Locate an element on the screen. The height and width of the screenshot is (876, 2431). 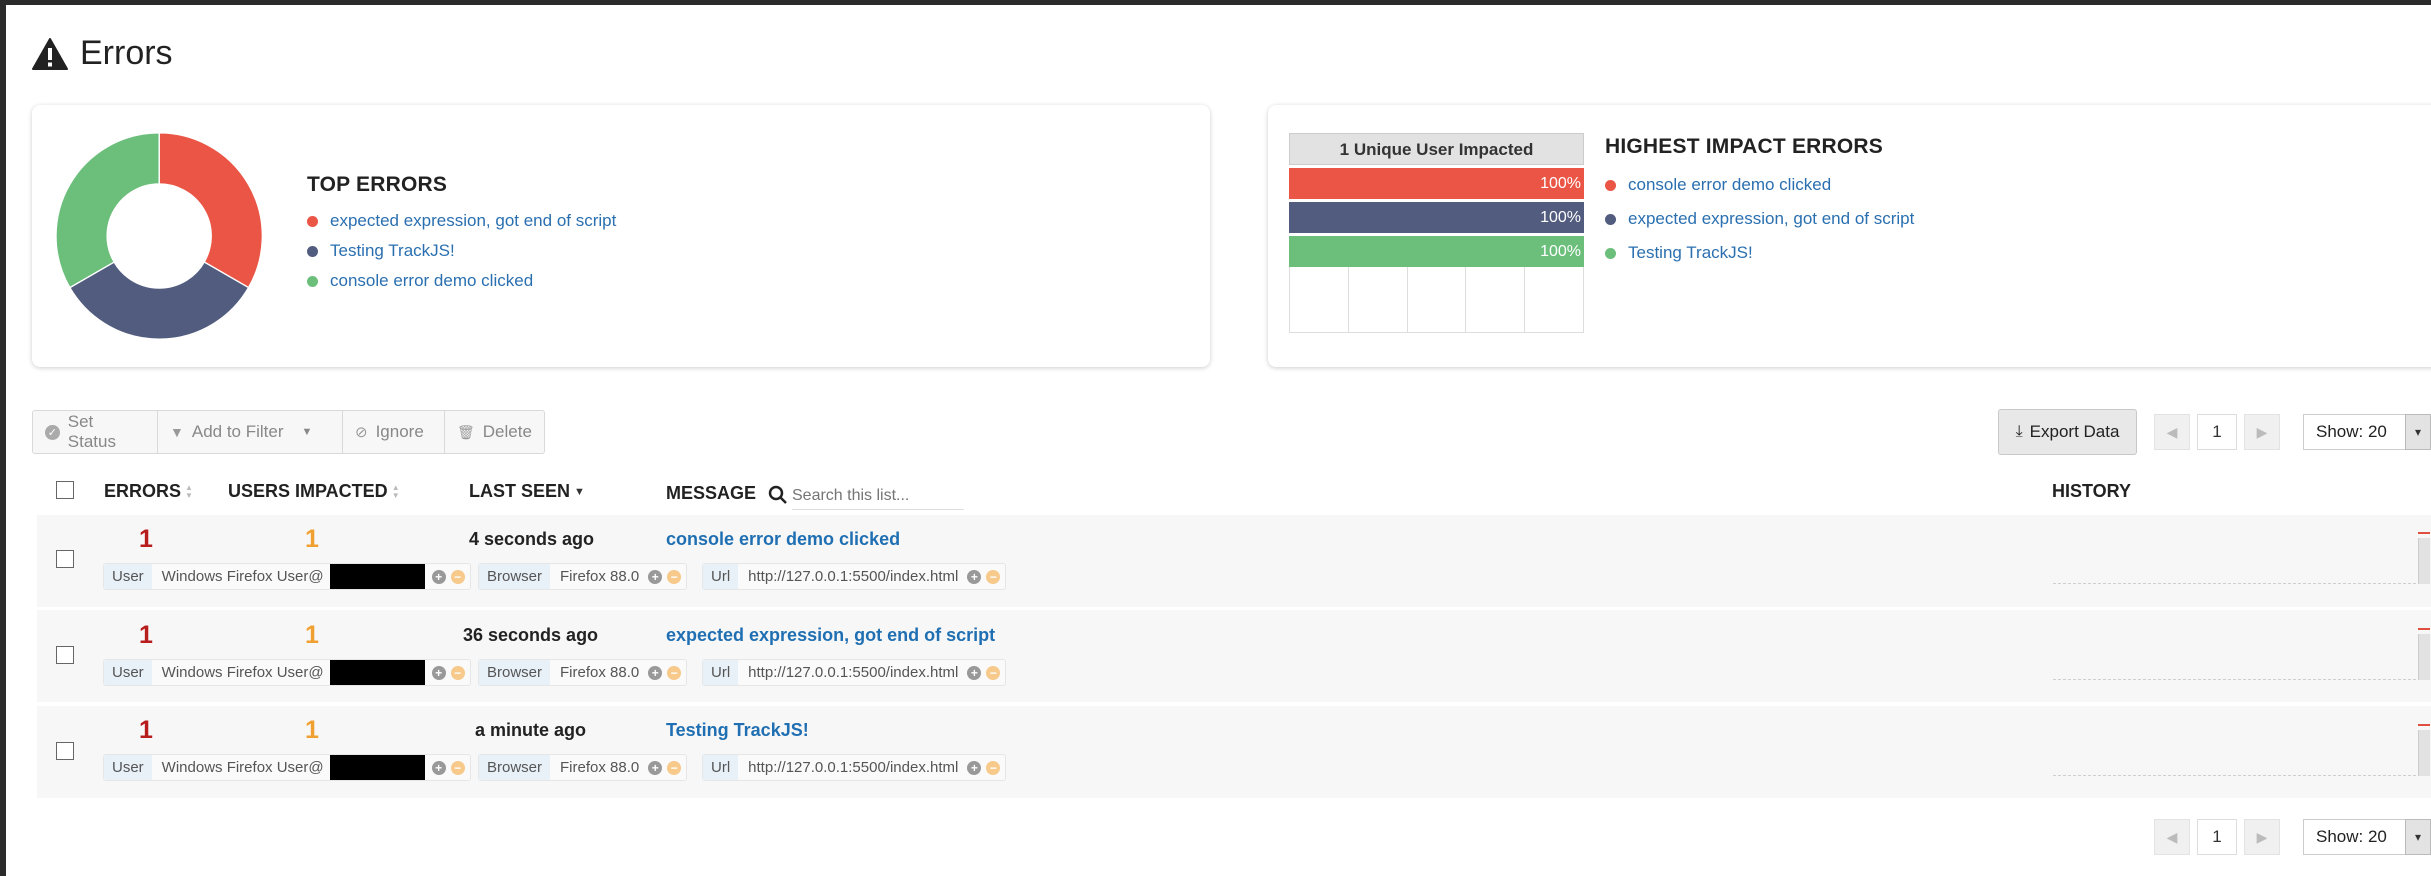
ignore-button: ⊘ Ignore is located at coordinates (393, 432).